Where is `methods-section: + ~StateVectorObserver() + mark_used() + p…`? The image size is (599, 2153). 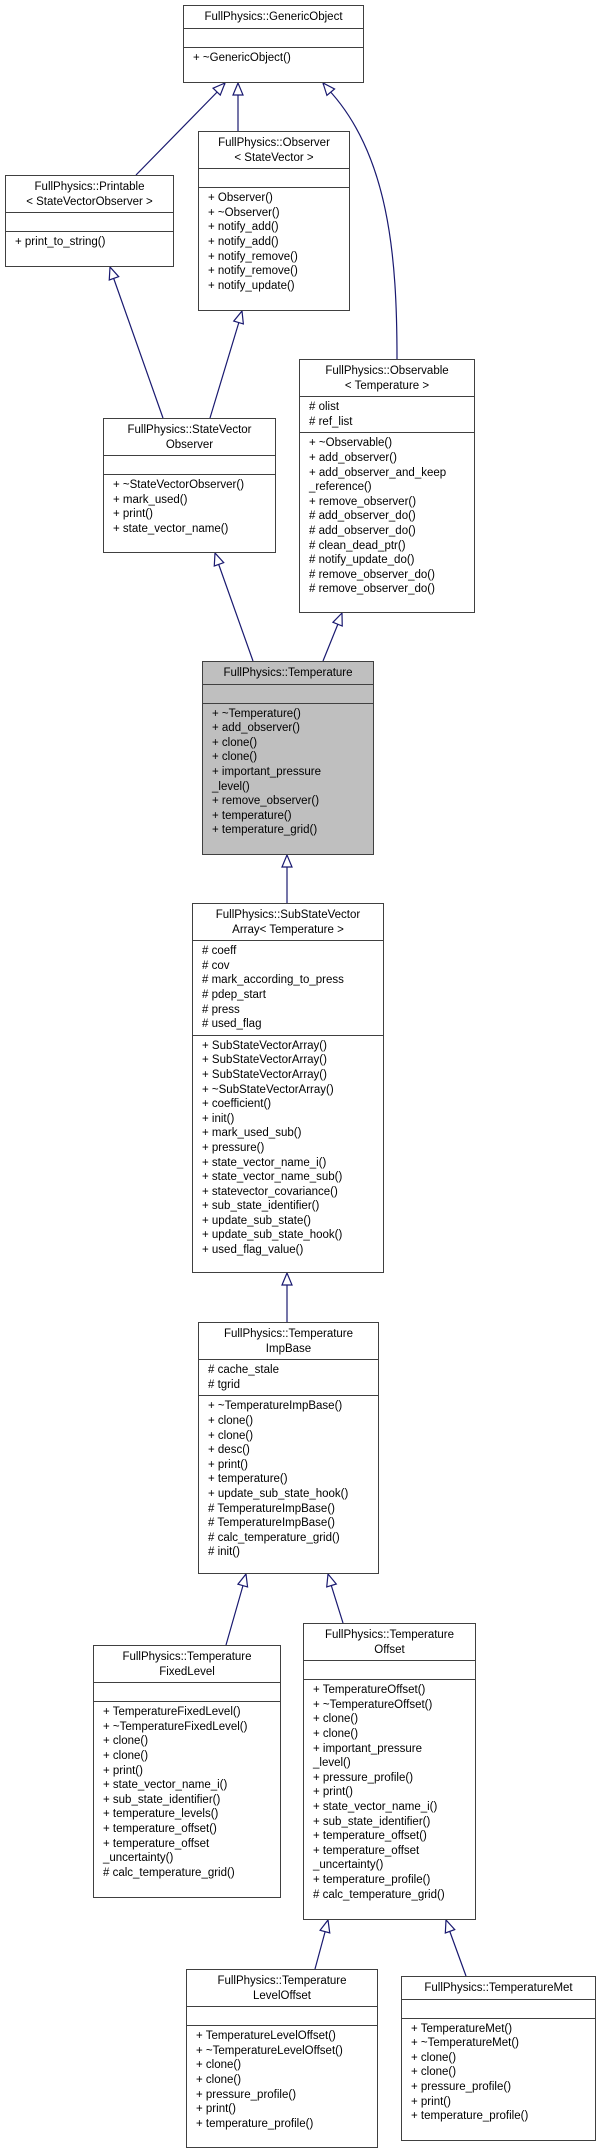 methods-section: + ~StateVectorObserver() + mark_used() + p… is located at coordinates (189, 506).